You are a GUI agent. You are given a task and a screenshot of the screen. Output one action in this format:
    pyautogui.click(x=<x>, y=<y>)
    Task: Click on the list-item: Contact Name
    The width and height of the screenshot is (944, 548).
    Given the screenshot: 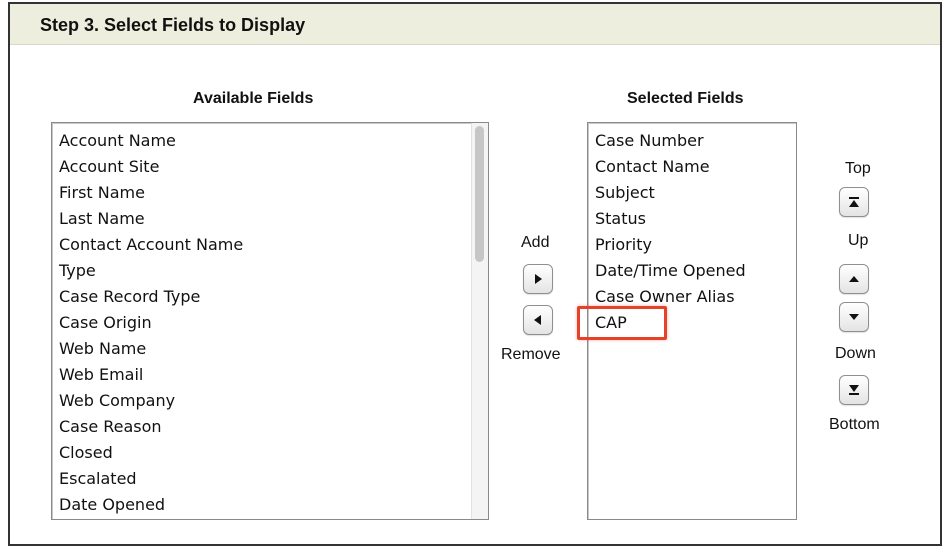 What is the action you would take?
    pyautogui.click(x=692, y=167)
    